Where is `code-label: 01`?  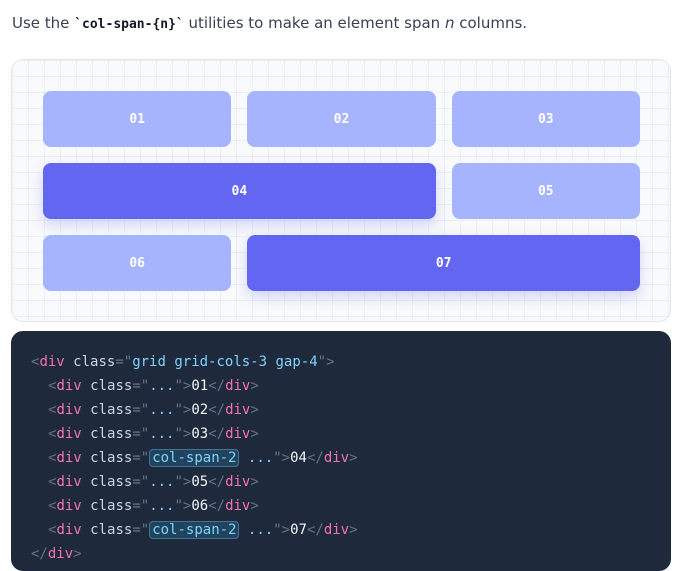 code-label: 01 is located at coordinates (200, 386).